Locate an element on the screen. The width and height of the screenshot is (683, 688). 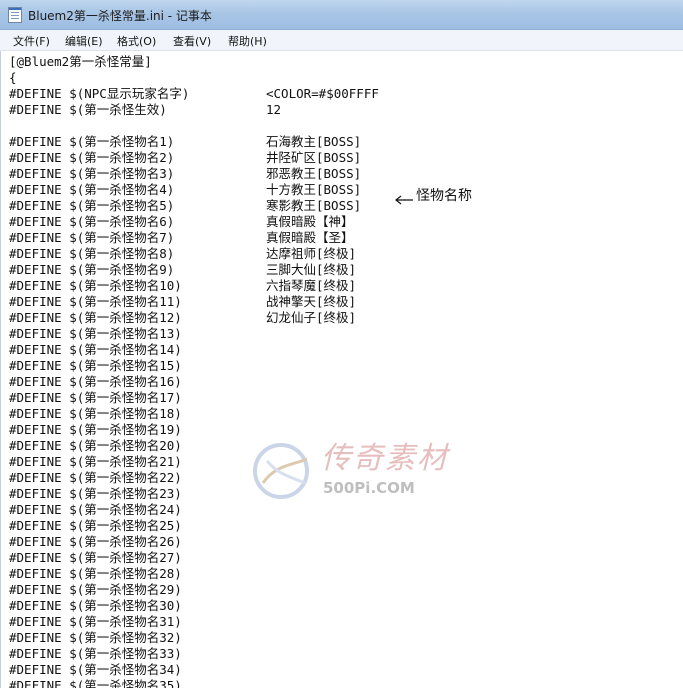
editor-line: #DEFINE $(第一杀怪物名4) is located at coordinates (92, 189).